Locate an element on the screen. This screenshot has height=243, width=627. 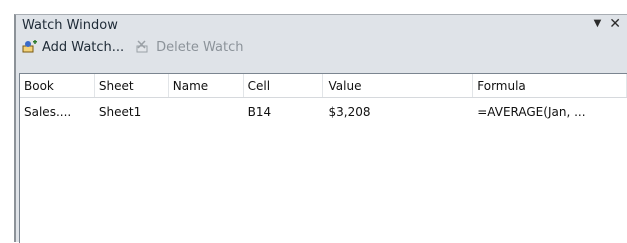
cell-value: $3,208 is located at coordinates (349, 112).